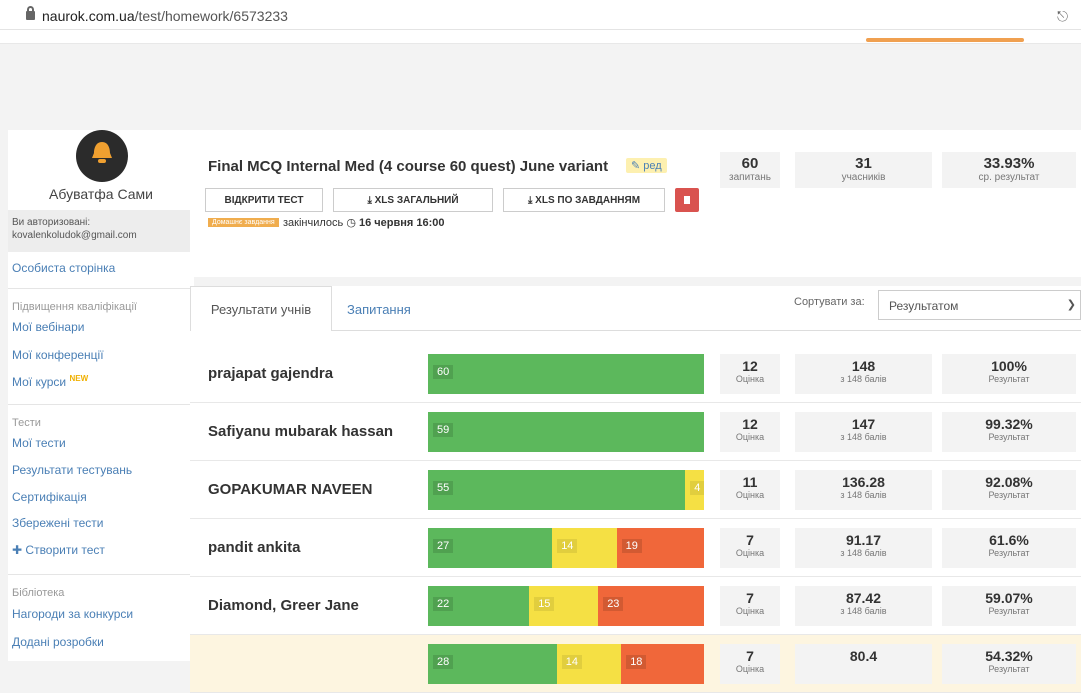  What do you see at coordinates (863, 656) in the screenshot?
I see `points-value: 80.4` at bounding box center [863, 656].